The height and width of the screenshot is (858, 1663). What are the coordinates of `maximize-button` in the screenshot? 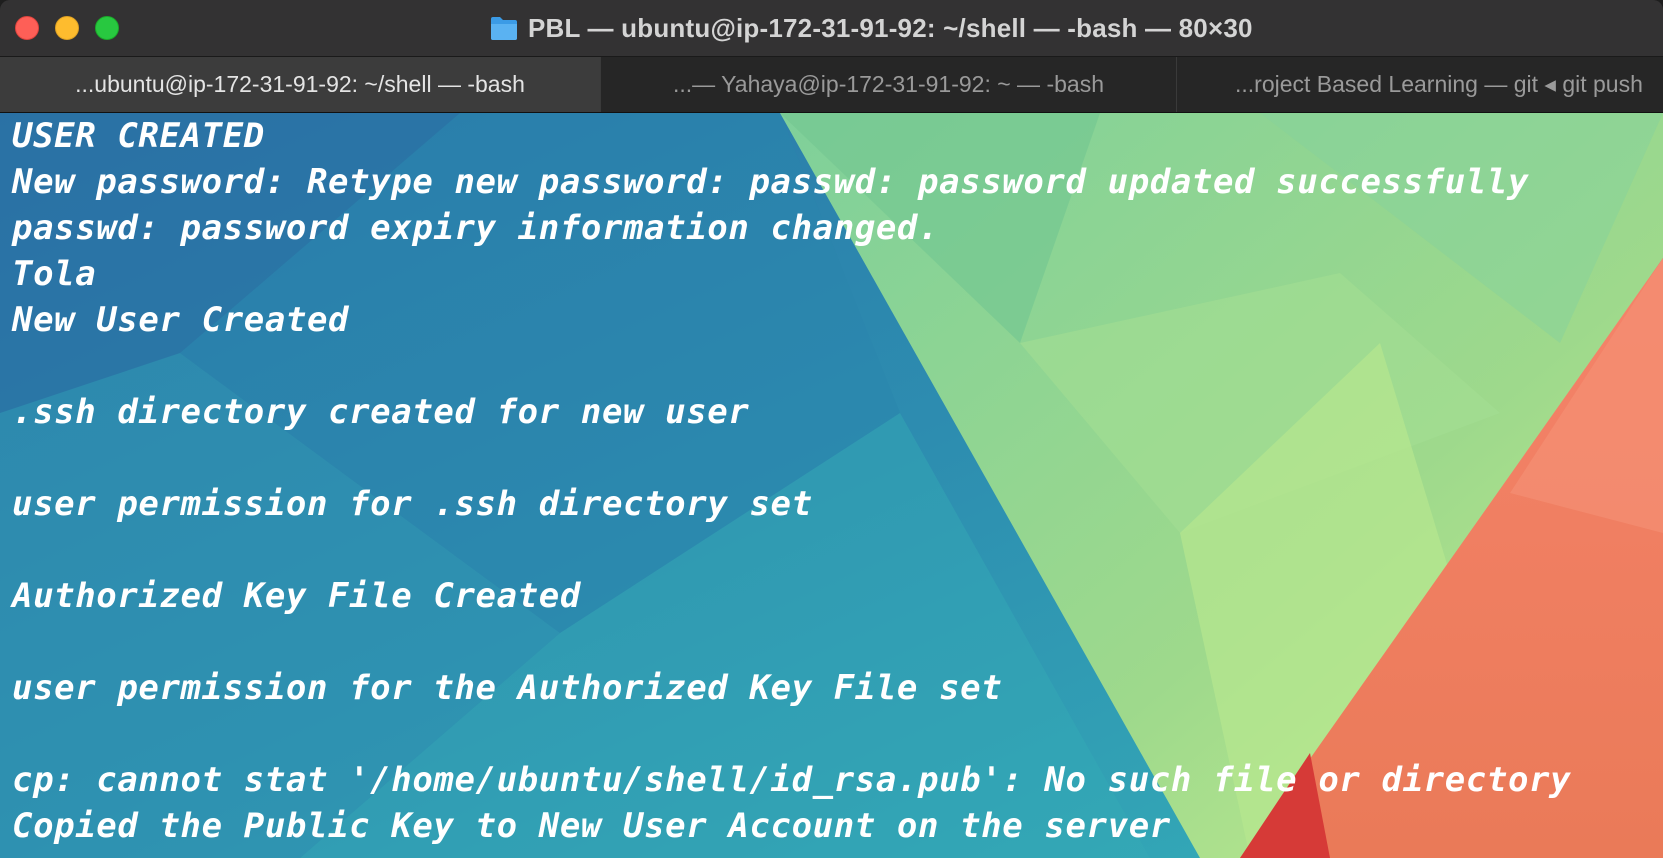 It's located at (107, 28).